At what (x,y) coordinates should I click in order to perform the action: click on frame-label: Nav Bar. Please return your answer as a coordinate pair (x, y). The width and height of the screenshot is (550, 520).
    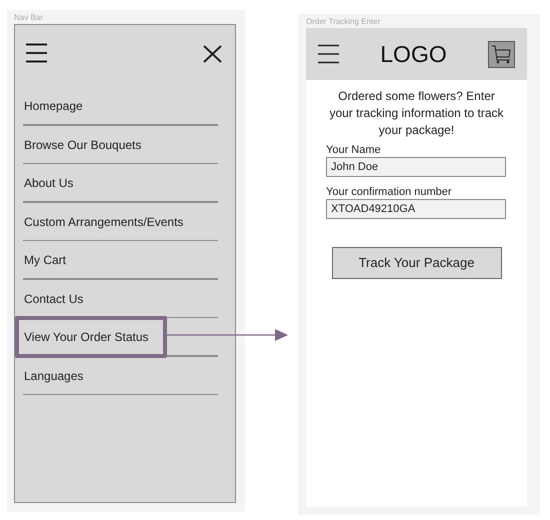
    Looking at the image, I should click on (28, 18).